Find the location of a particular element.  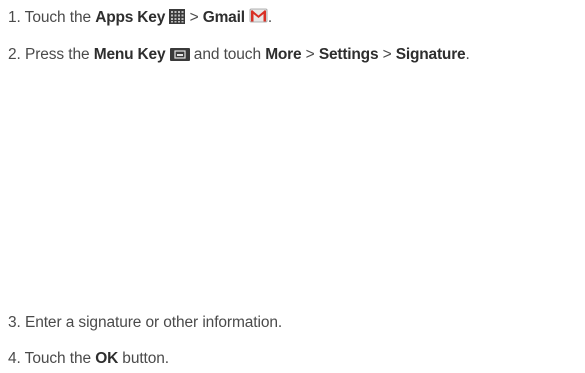

step-text: Press the is located at coordinates (57, 54).